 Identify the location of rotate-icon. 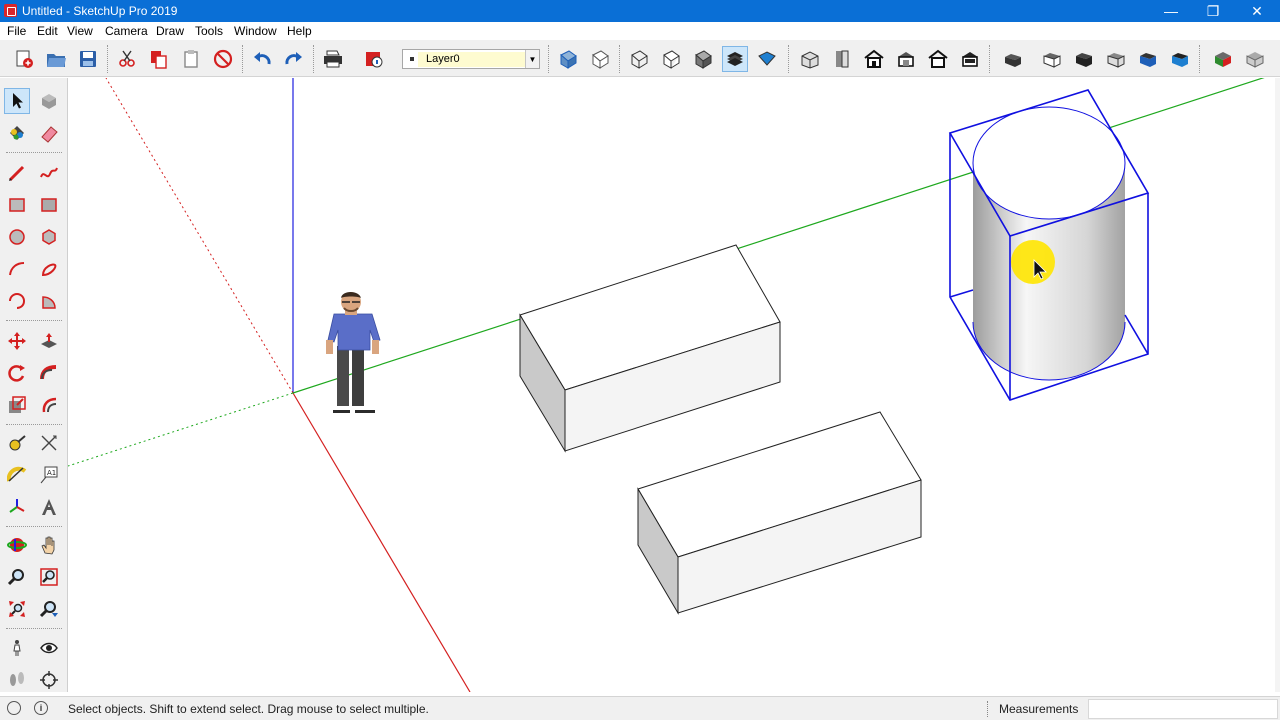
(17, 373).